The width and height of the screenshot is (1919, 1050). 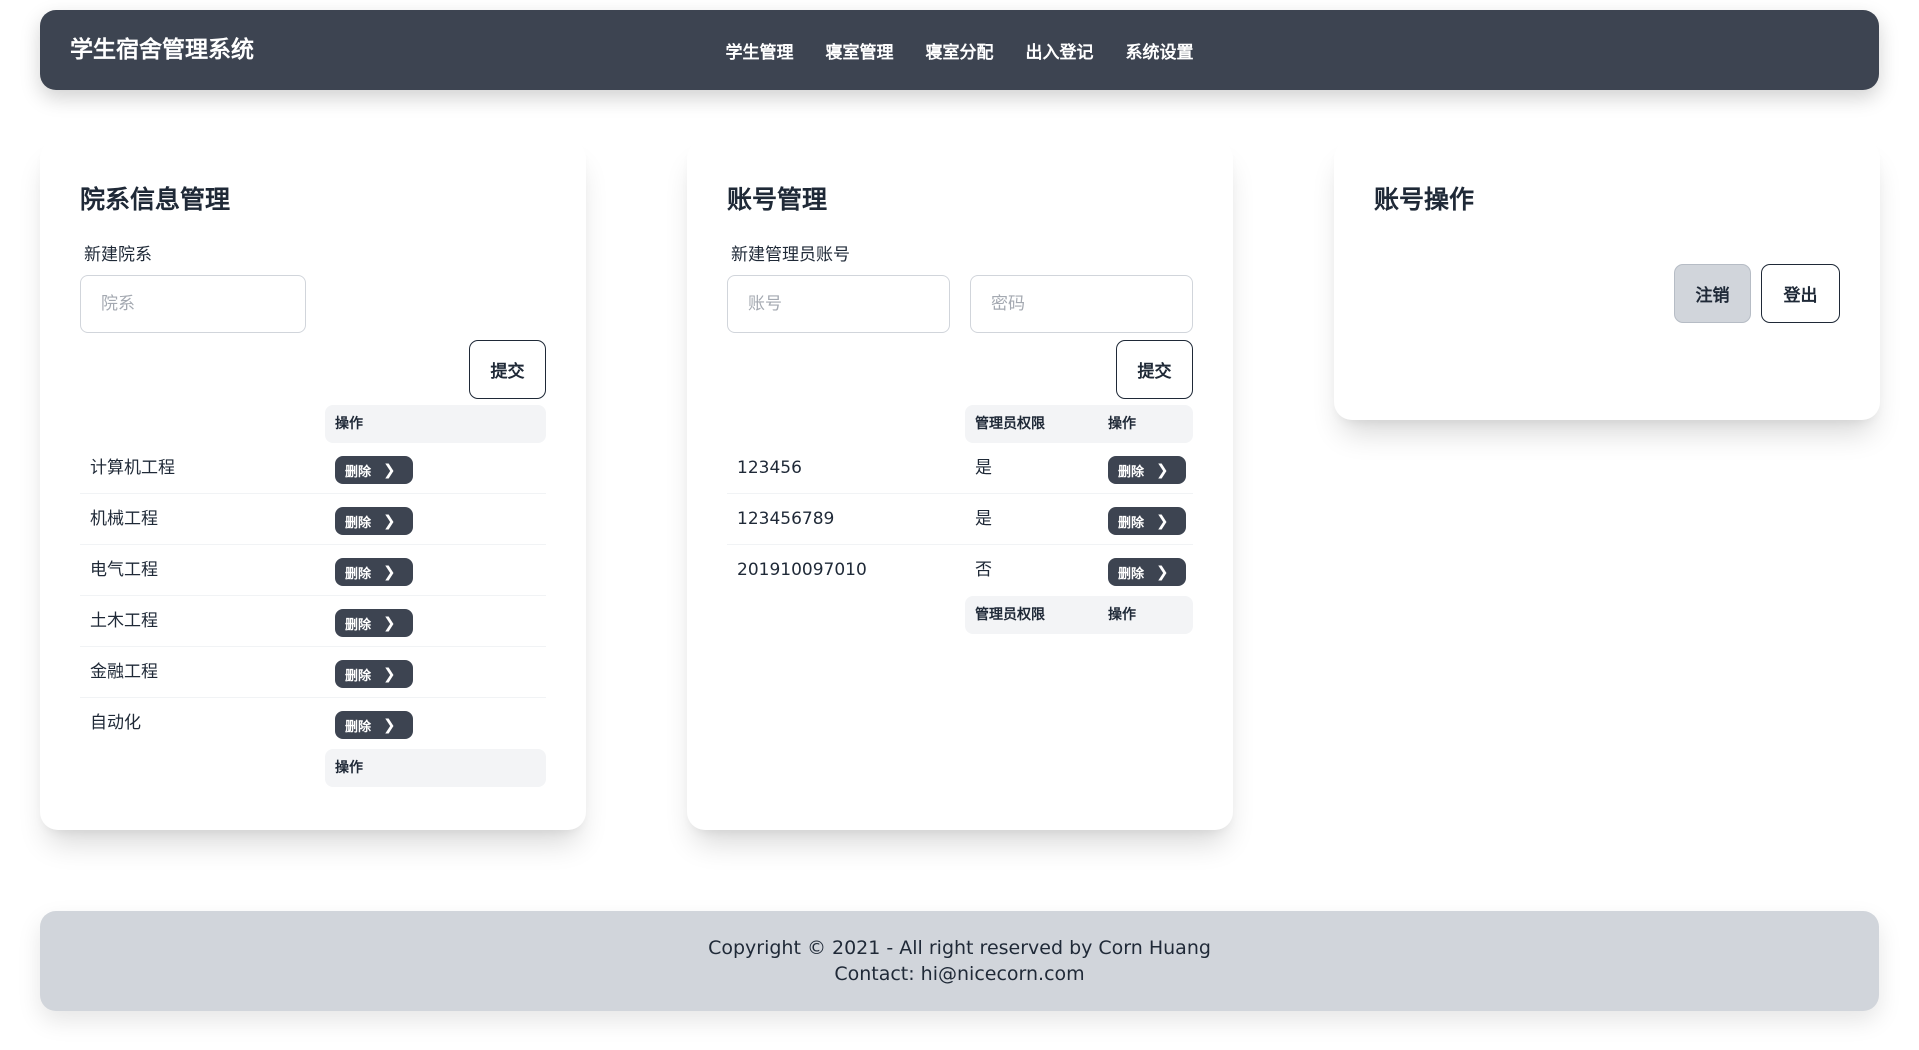 I want to click on table-row: 201910097010 否 删除 ❯, so click(x=960, y=570).